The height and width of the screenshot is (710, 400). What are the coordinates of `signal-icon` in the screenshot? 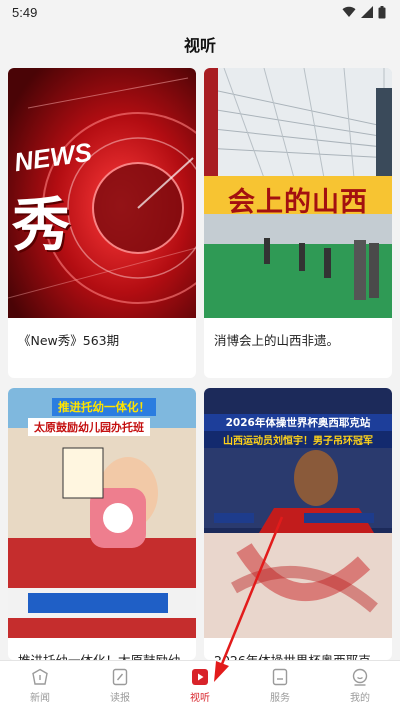 It's located at (367, 12).